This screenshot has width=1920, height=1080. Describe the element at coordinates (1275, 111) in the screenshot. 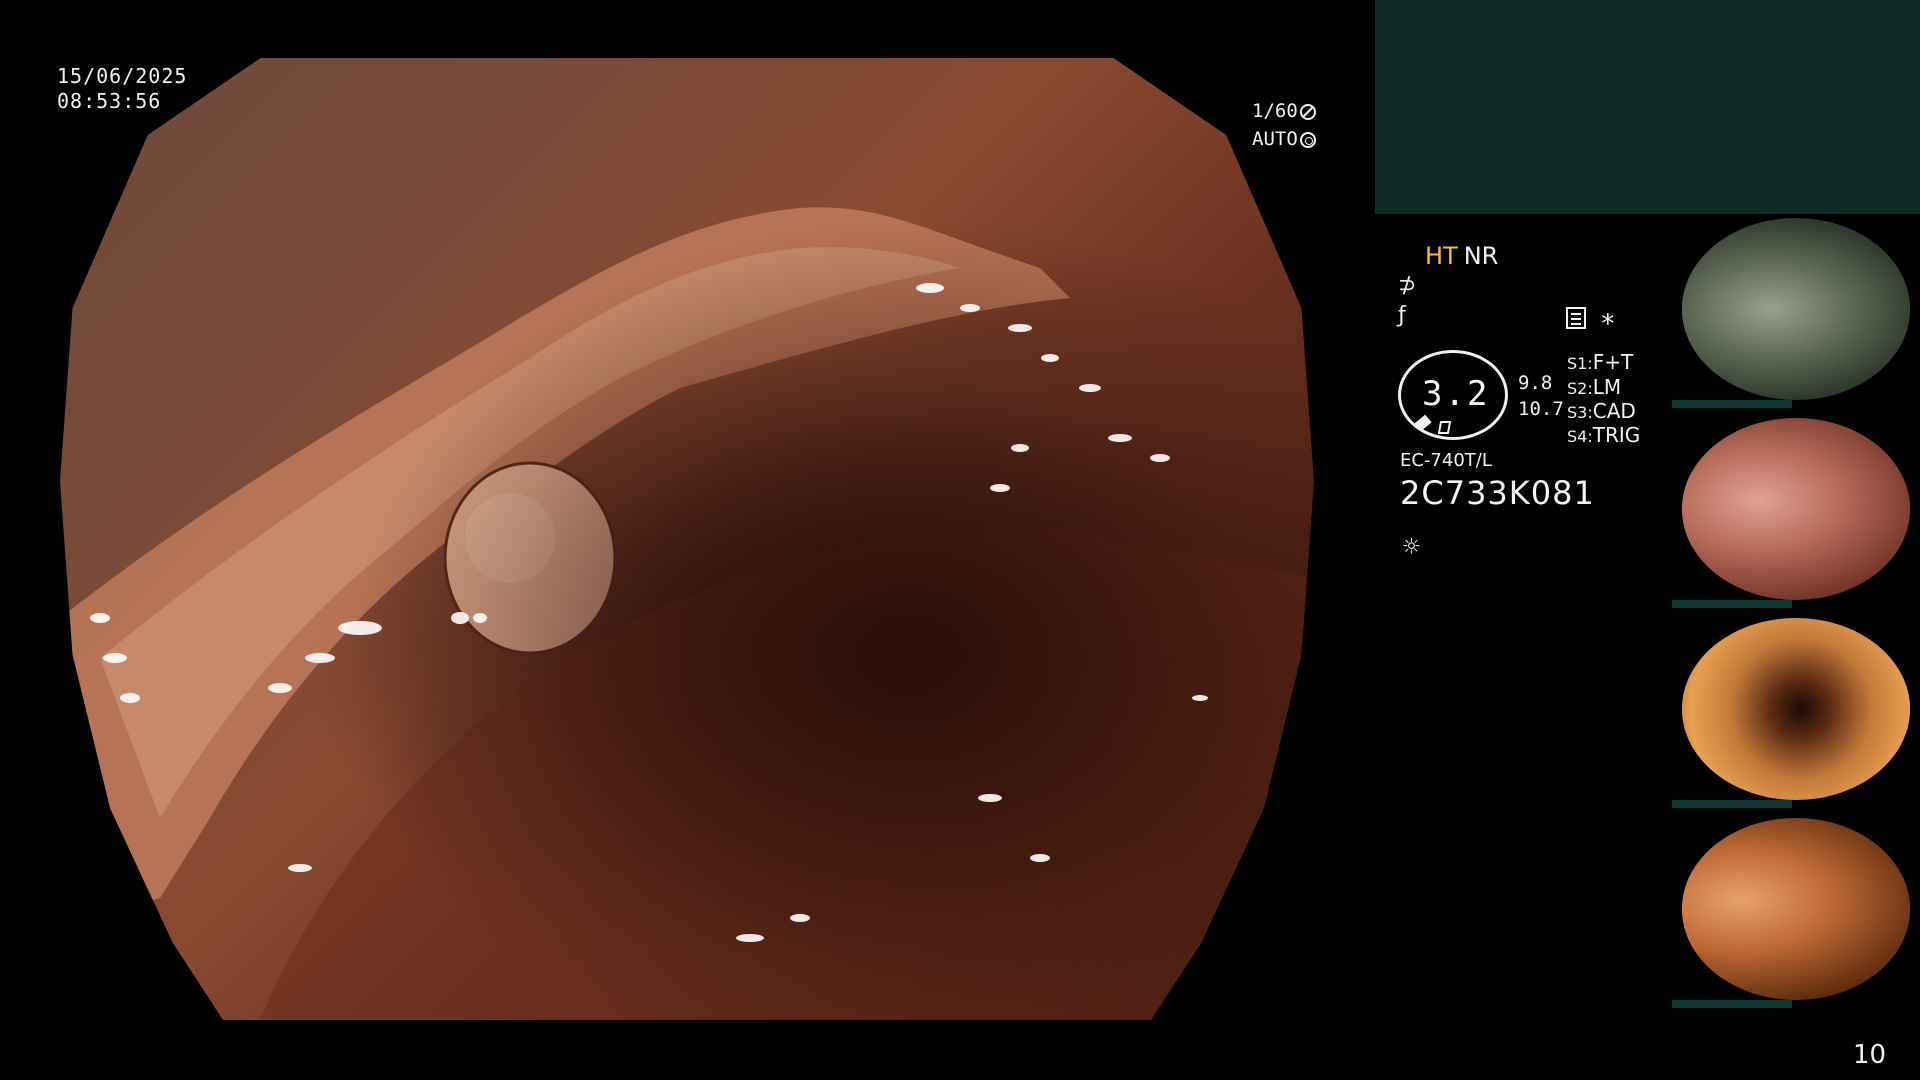

I see `shutter-label: 1/60` at that location.